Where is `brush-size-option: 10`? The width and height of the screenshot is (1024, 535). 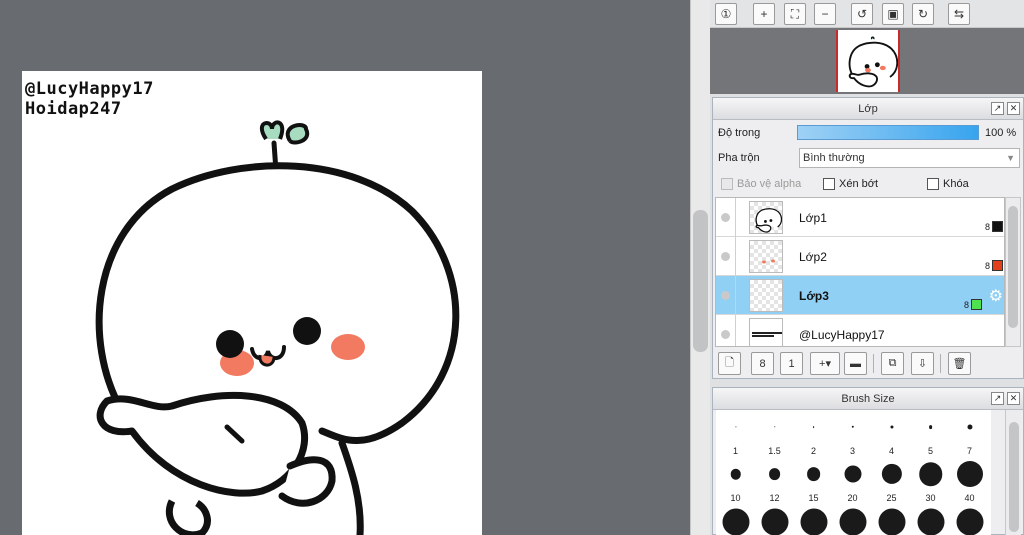 brush-size-option: 10 is located at coordinates (735, 482).